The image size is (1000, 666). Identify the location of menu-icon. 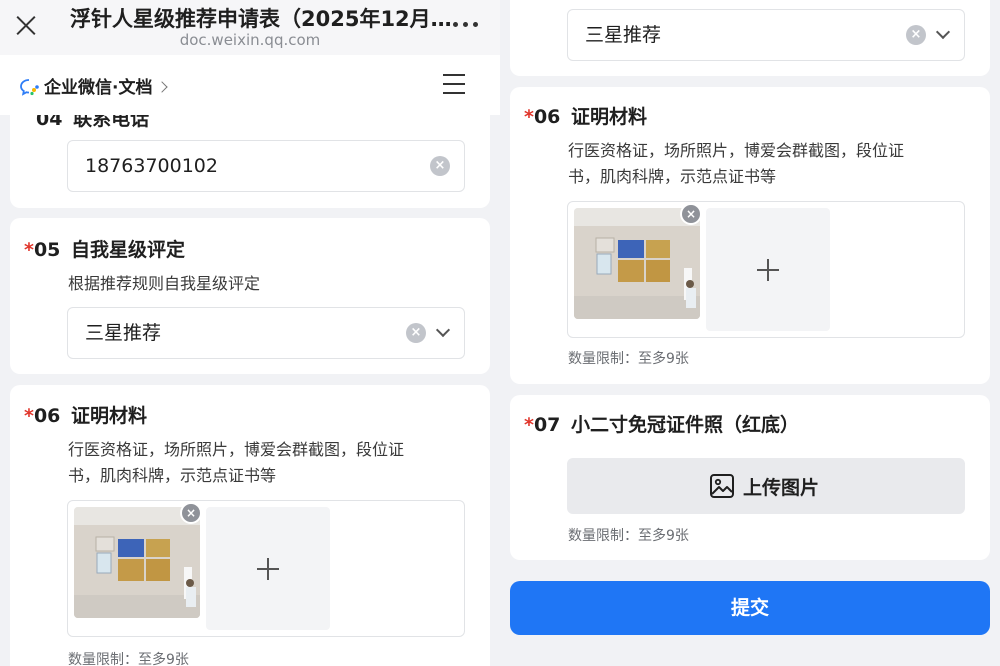
(454, 84).